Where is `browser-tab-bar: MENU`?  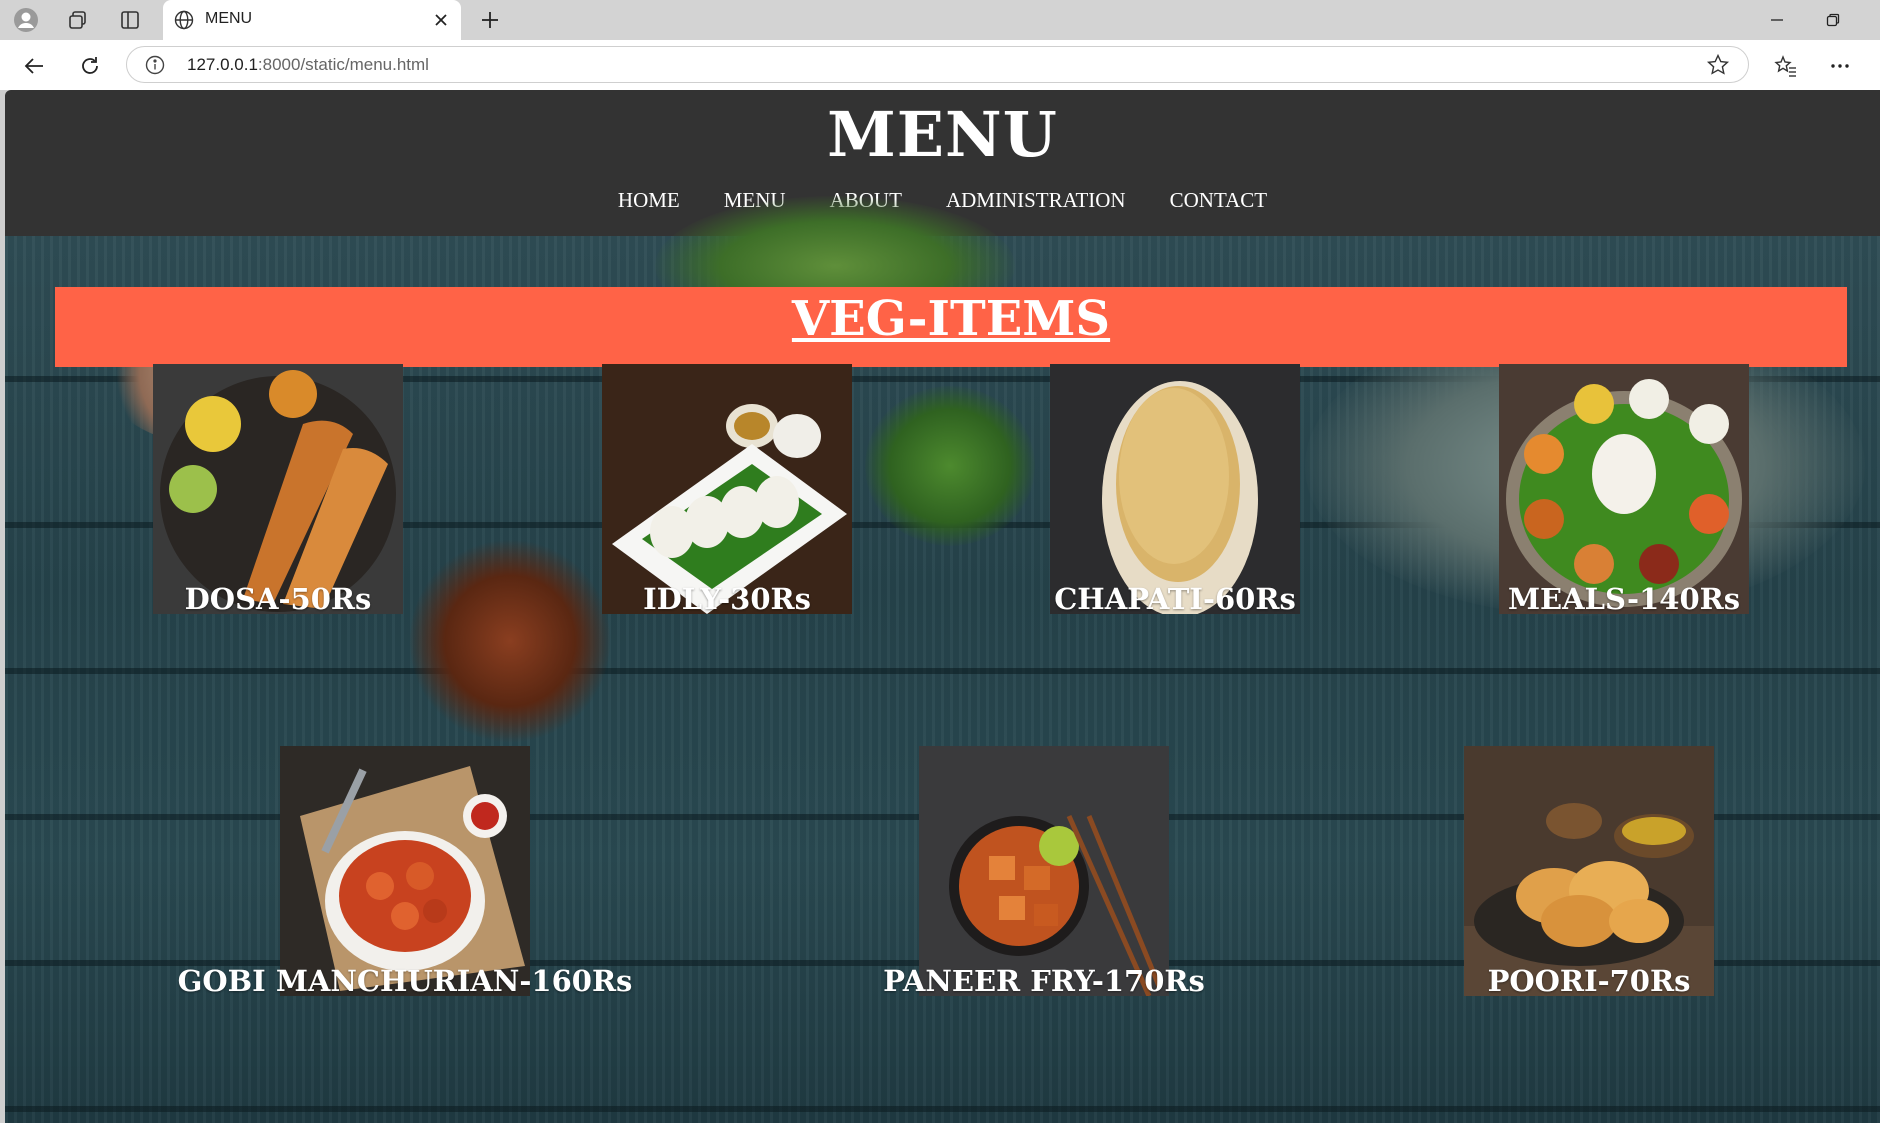 browser-tab-bar: MENU is located at coordinates (940, 20).